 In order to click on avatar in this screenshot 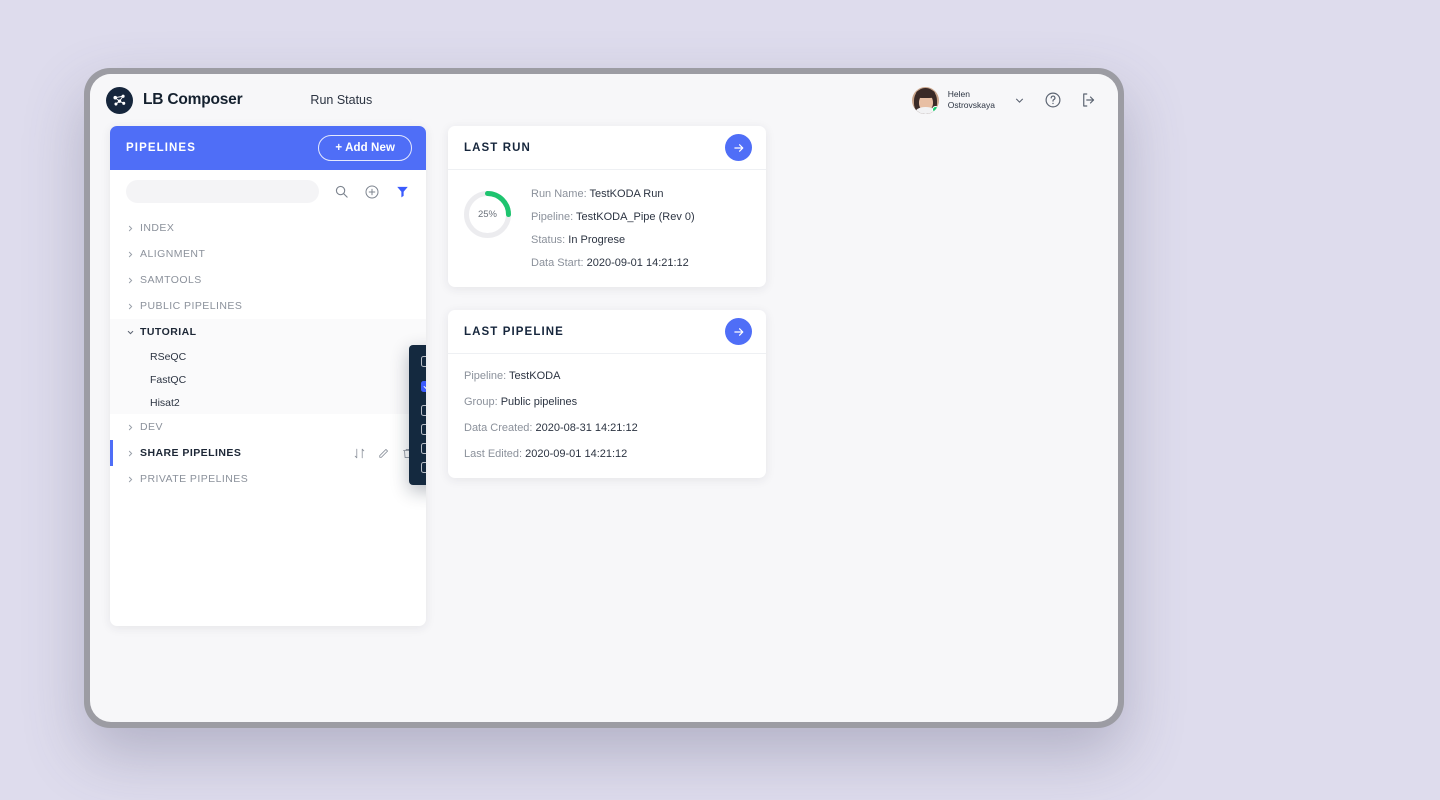, I will do `click(925, 100)`.